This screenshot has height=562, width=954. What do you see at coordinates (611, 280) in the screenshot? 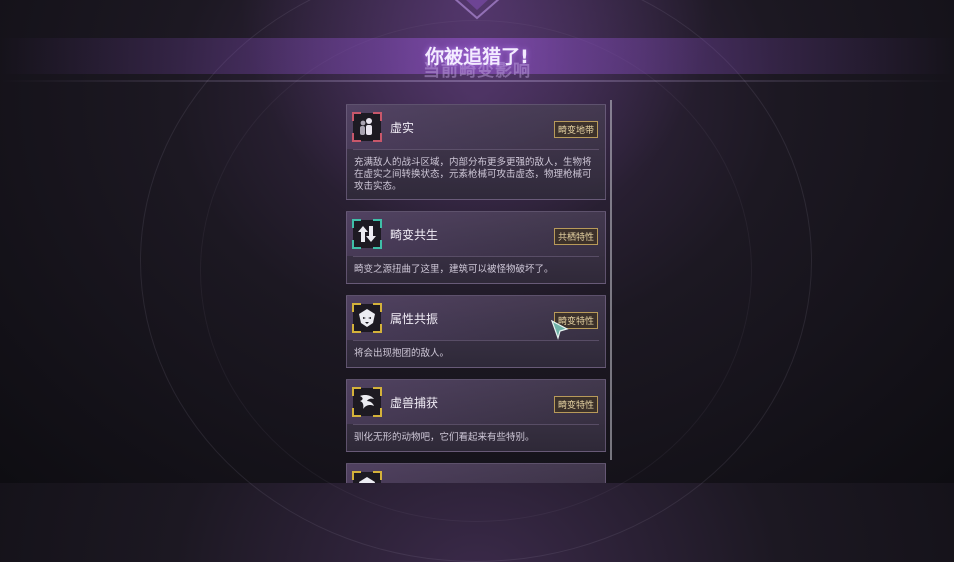
I see `list-scrollbar` at bounding box center [611, 280].